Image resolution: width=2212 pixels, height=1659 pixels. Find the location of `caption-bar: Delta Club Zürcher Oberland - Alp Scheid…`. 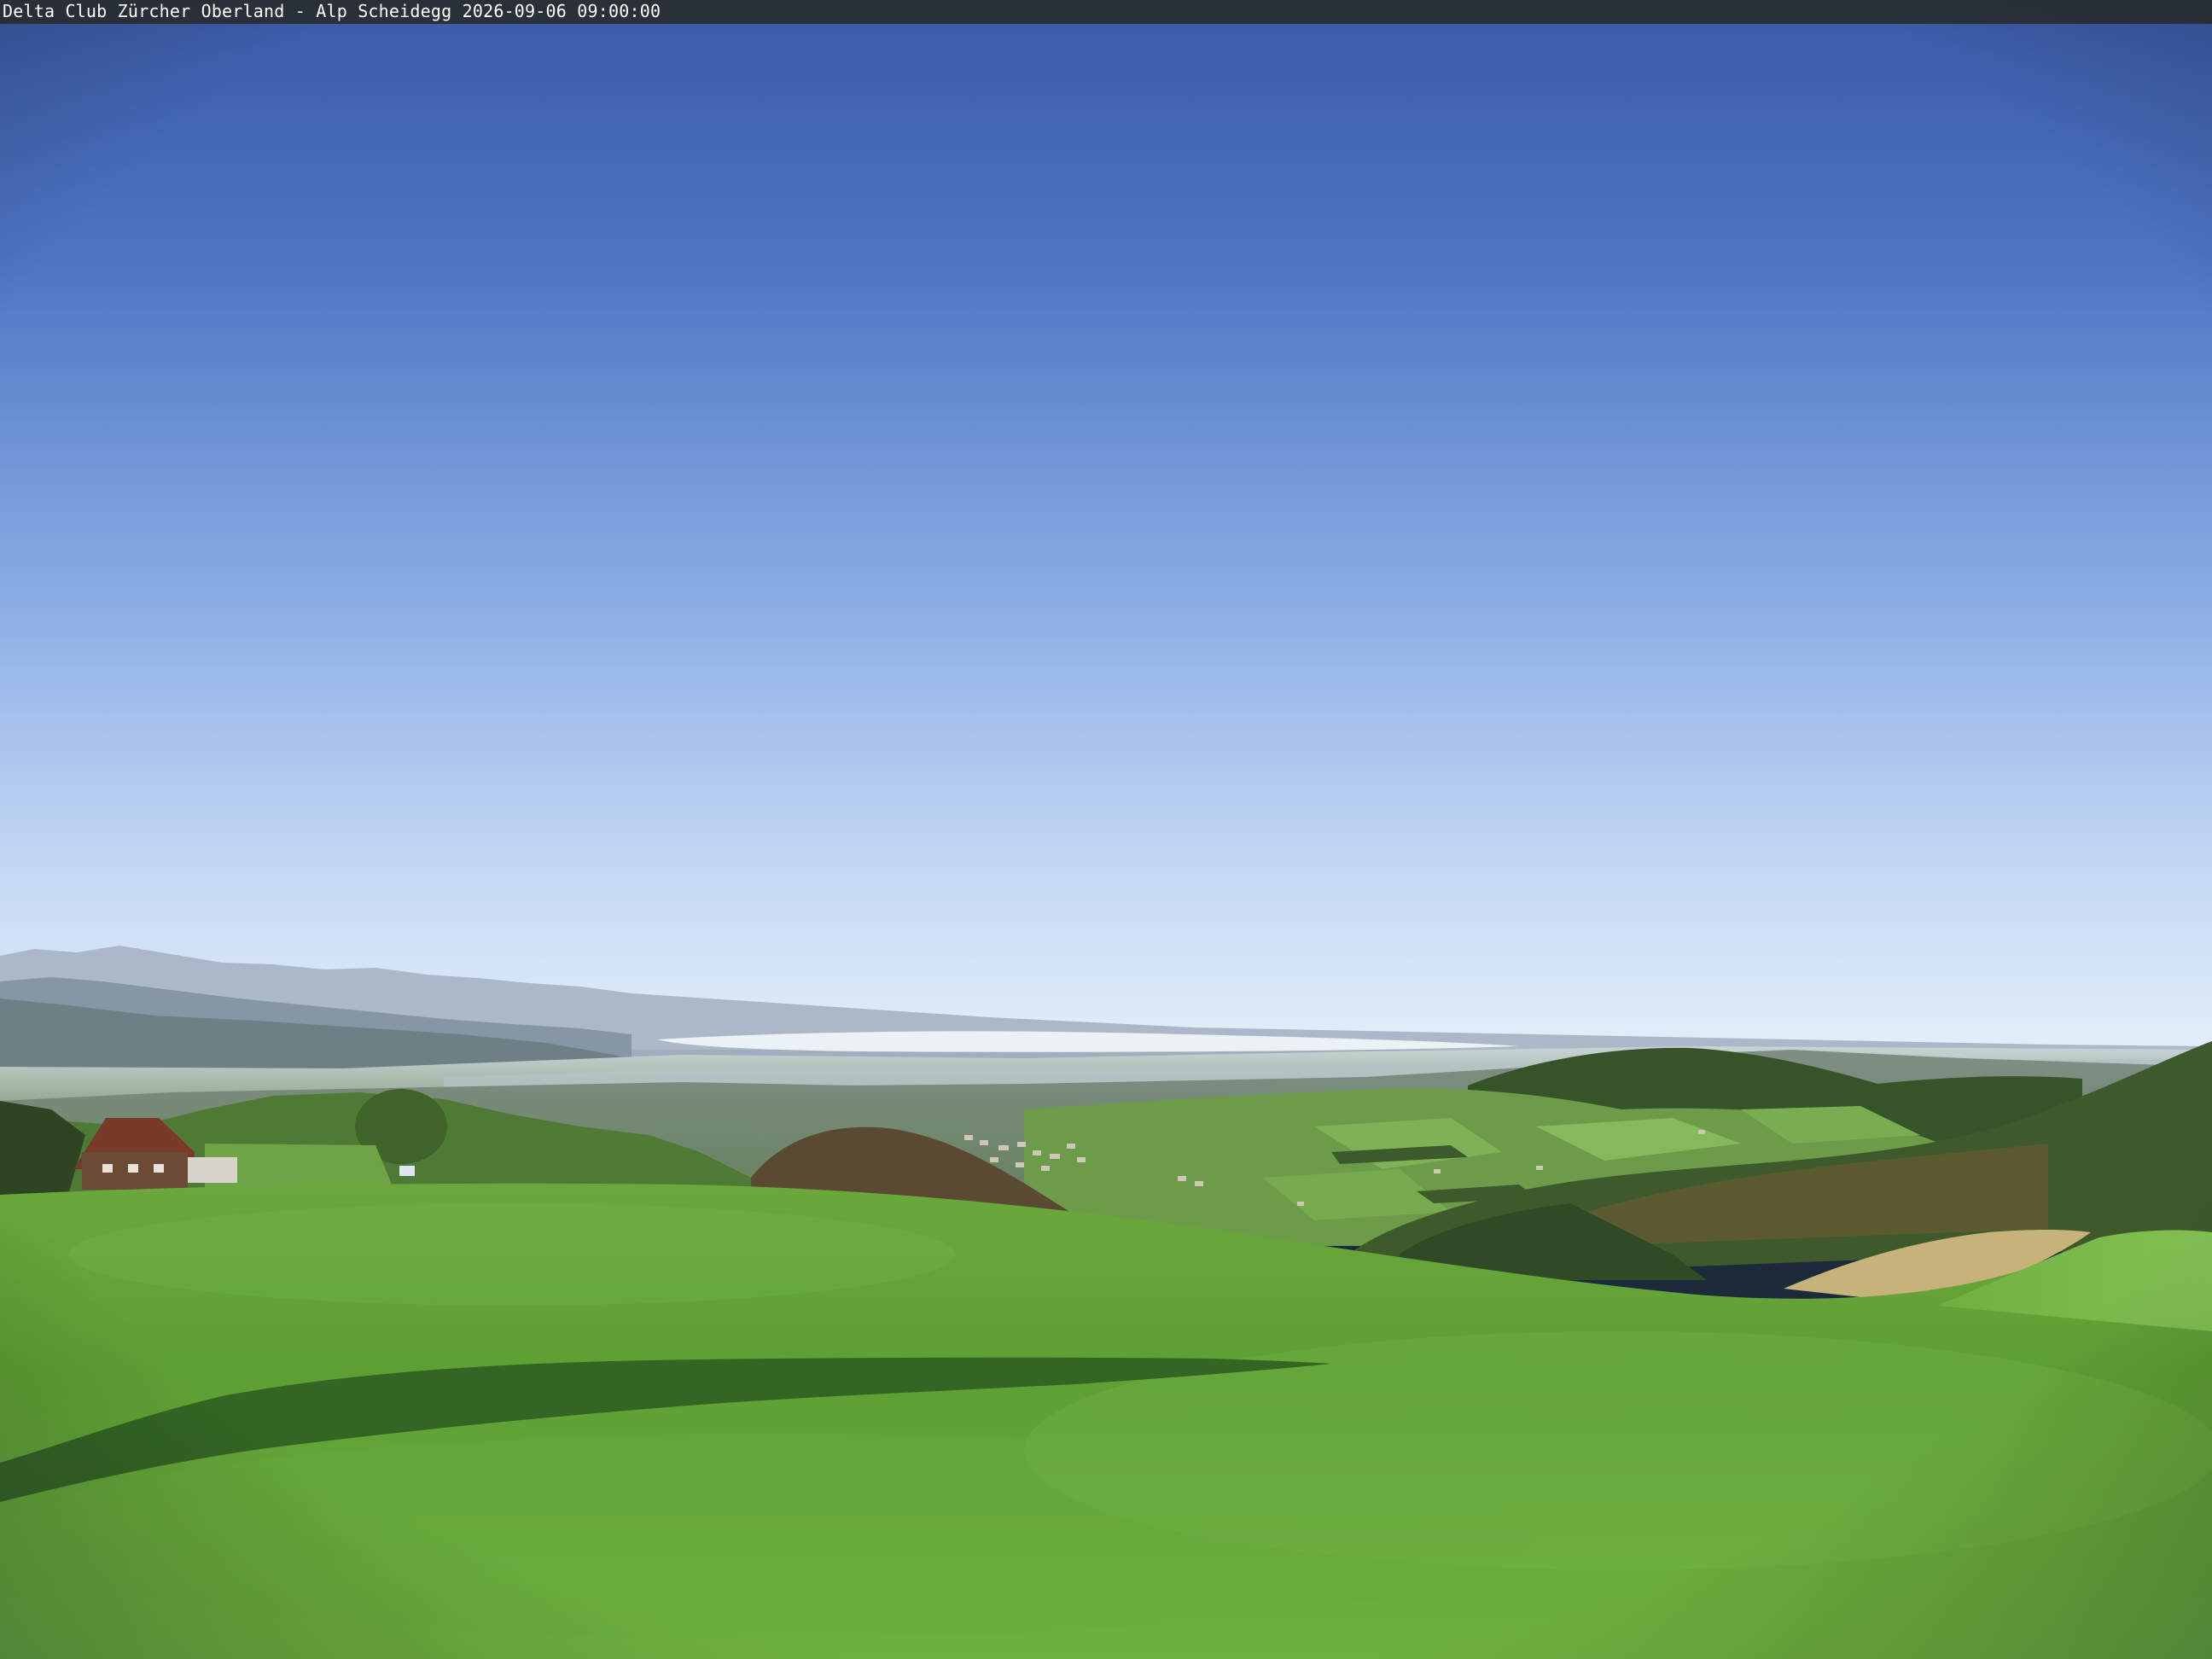

caption-bar: Delta Club Zürcher Oberland - Alp Scheid… is located at coordinates (1106, 12).